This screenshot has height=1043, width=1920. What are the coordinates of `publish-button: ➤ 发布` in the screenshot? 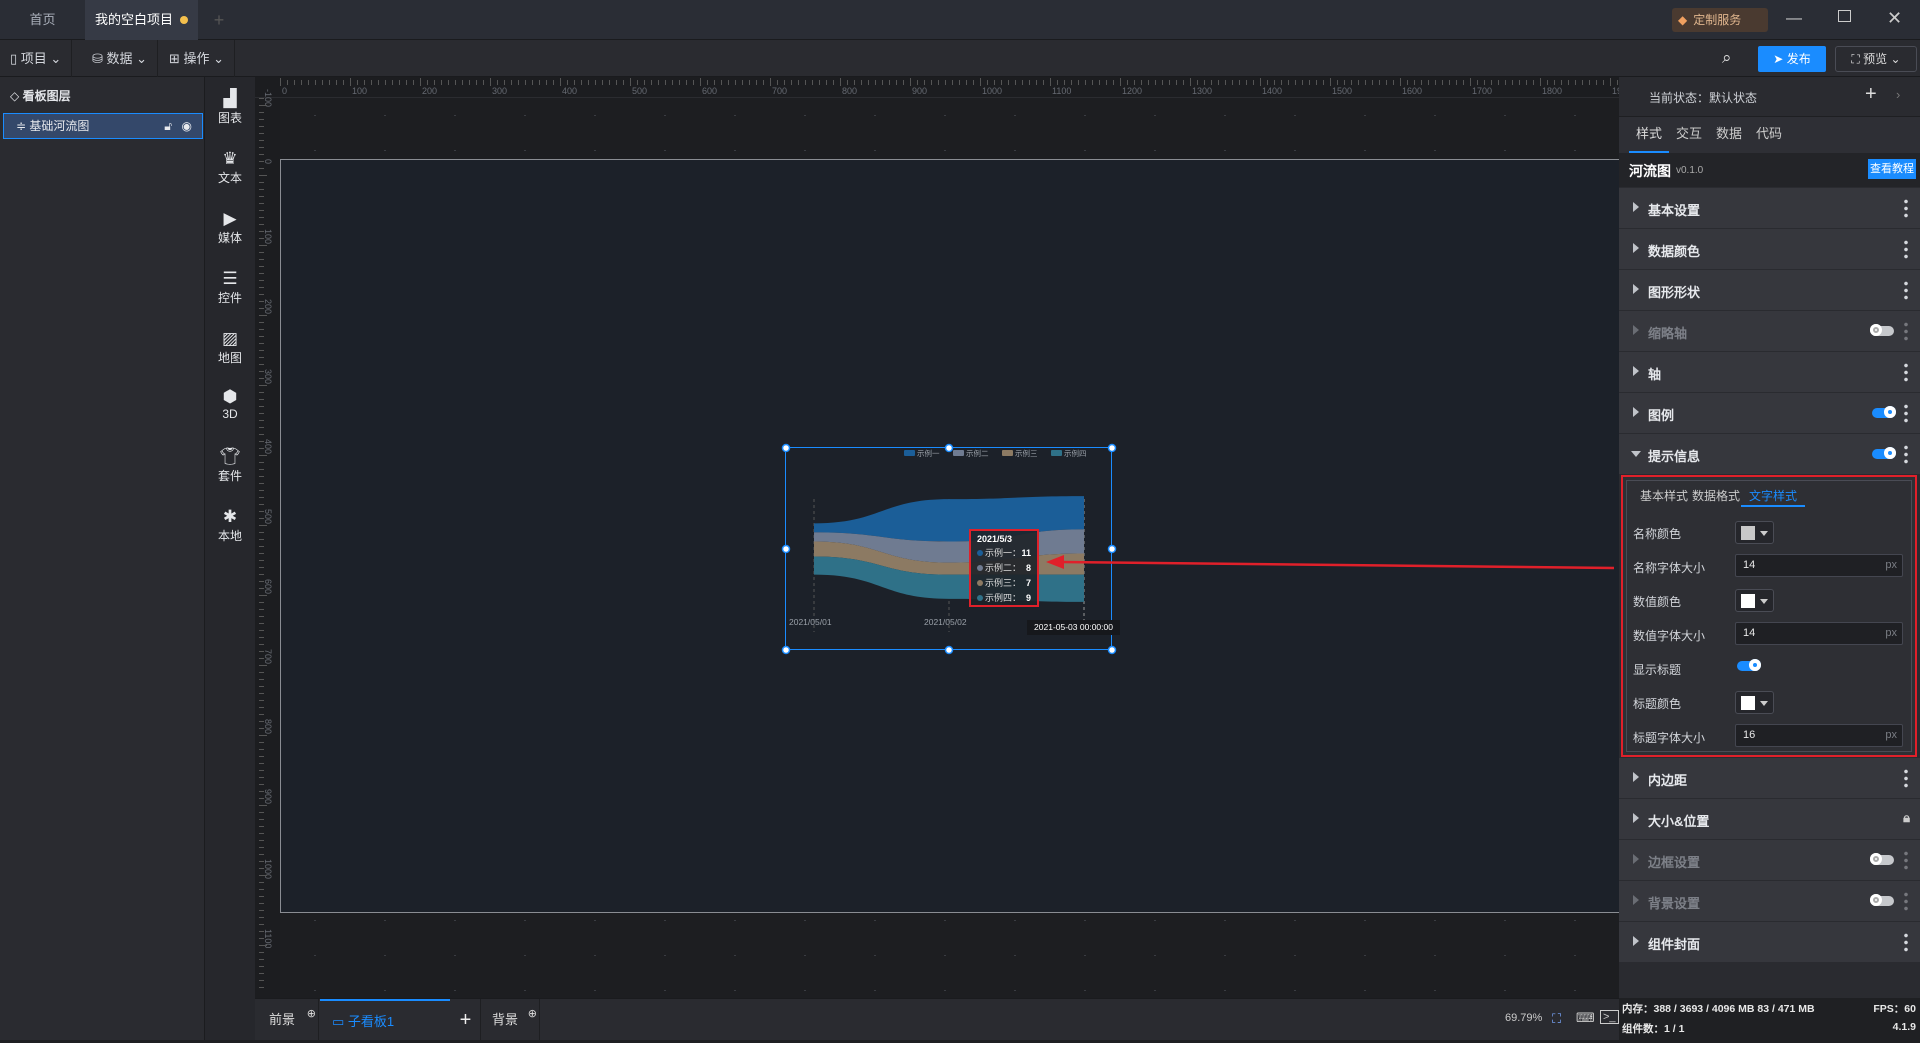 It's located at (1792, 59).